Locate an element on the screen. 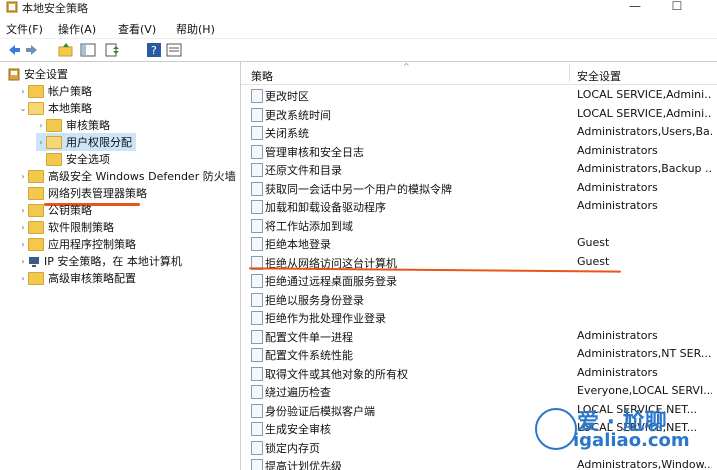 Image resolution: width=717 pixels, height=470 pixels. ipsec-computer-icon is located at coordinates (34, 261).